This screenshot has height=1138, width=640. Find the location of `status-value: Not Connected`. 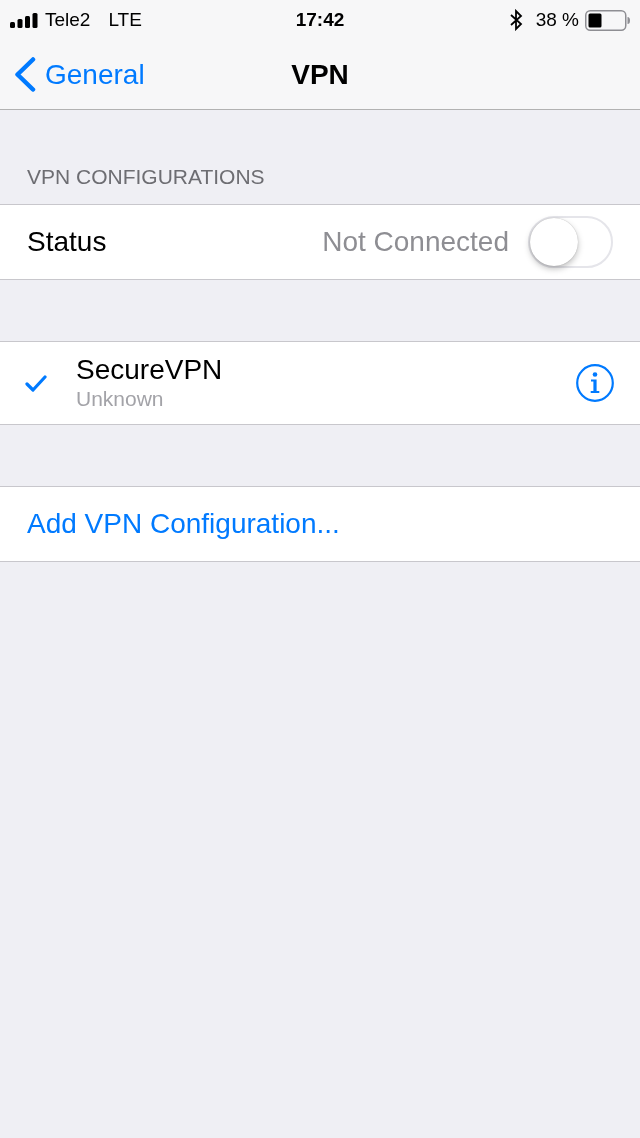

status-value: Not Connected is located at coordinates (415, 242).